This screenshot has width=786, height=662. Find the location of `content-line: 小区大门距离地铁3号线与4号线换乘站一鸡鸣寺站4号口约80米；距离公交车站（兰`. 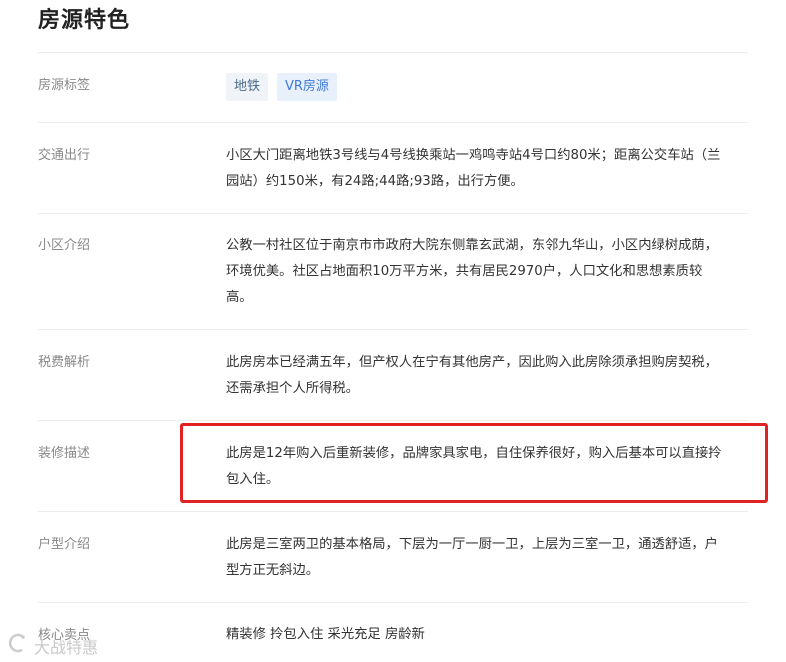

content-line: 小区大门距离地铁3号线与4号线换乘站一鸡鸣寺站4号口约80米；距离公交车站（兰 is located at coordinates (473, 155).